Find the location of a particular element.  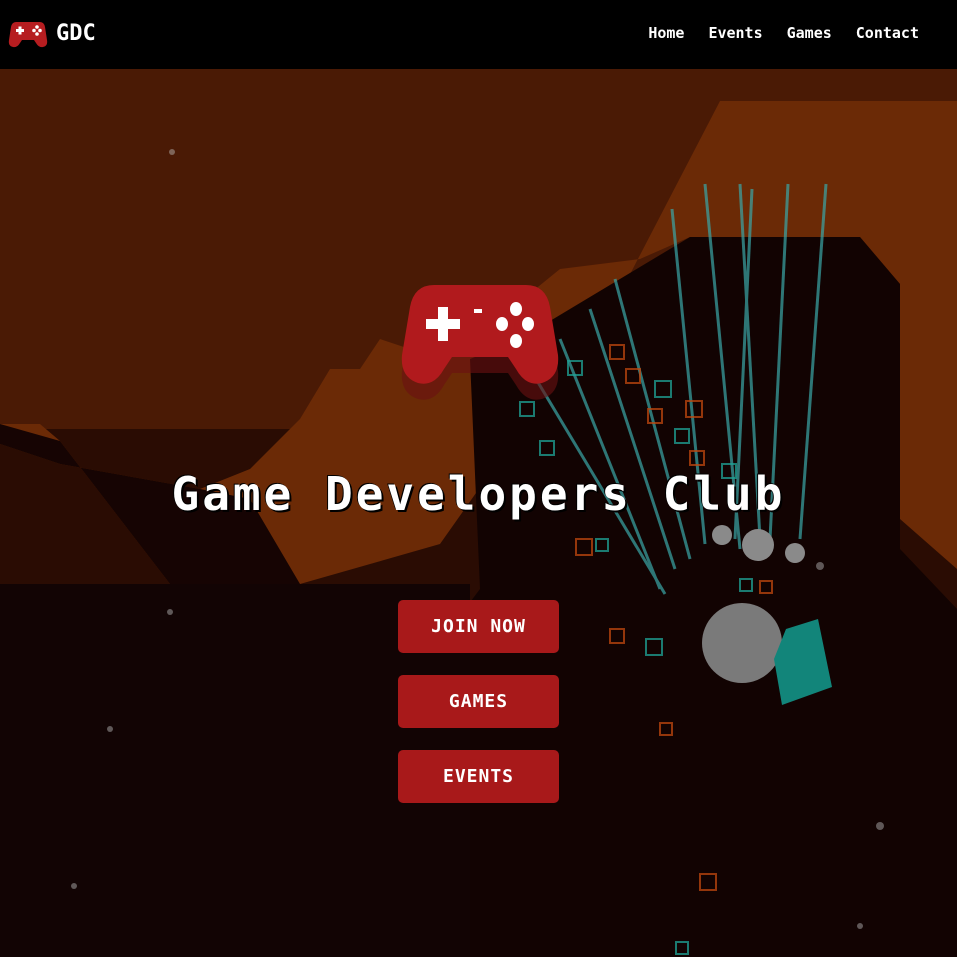

nav-link-events: Events is located at coordinates (735, 33).